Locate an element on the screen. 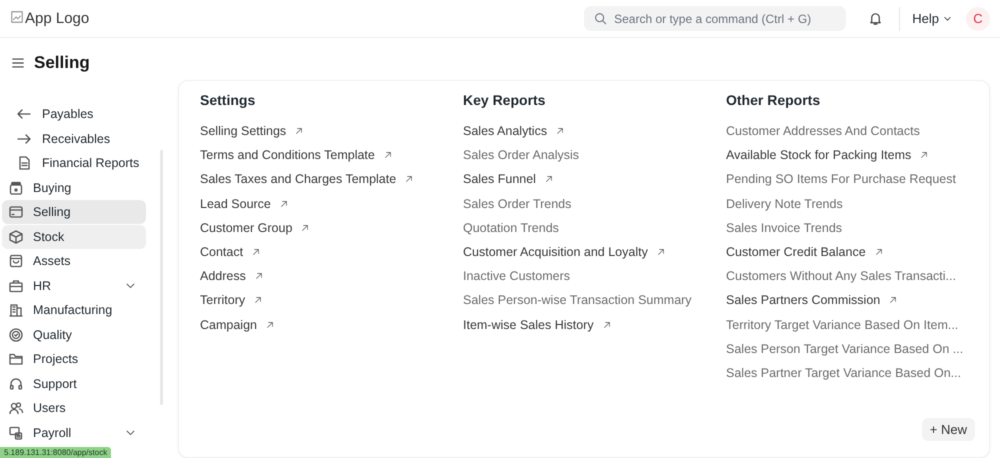 This screenshot has height=458, width=1000. sidebar-item: Receivables is located at coordinates (74, 138).